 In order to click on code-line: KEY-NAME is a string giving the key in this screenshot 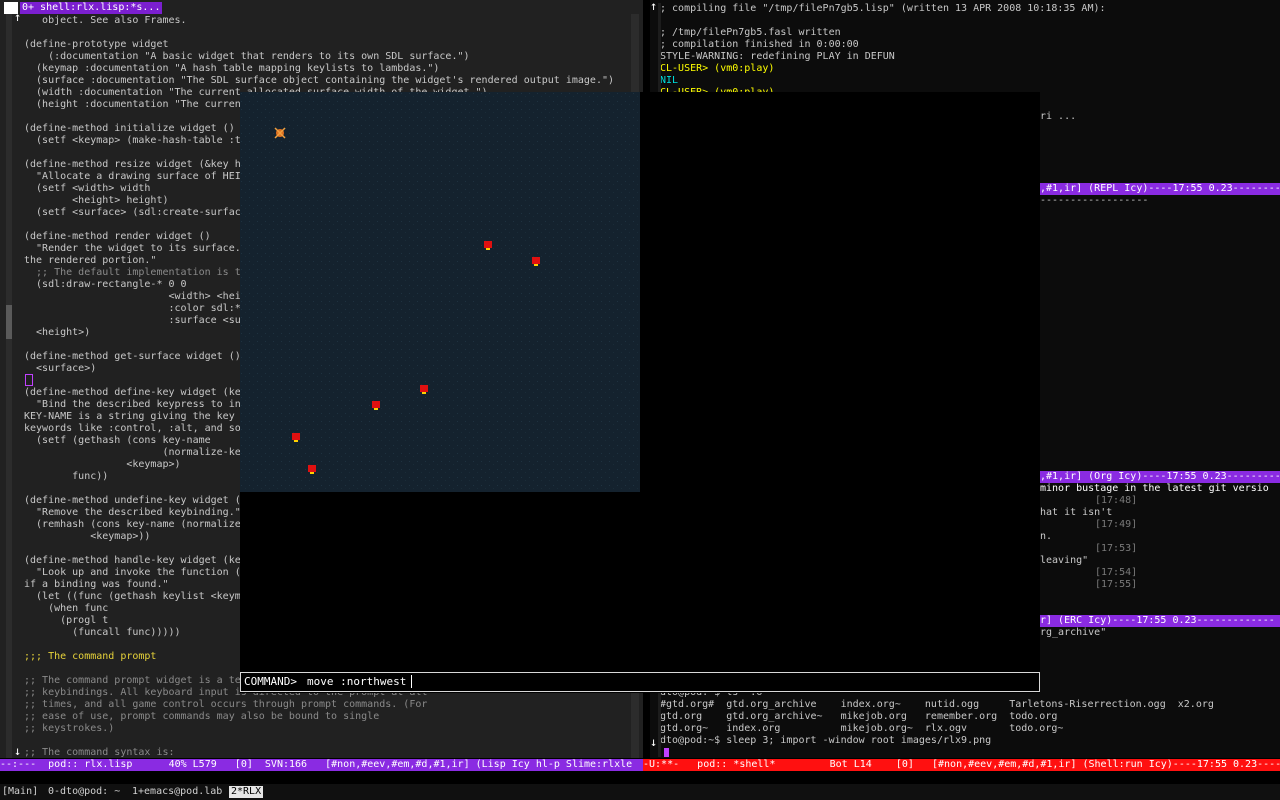, I will do `click(129, 417)`.